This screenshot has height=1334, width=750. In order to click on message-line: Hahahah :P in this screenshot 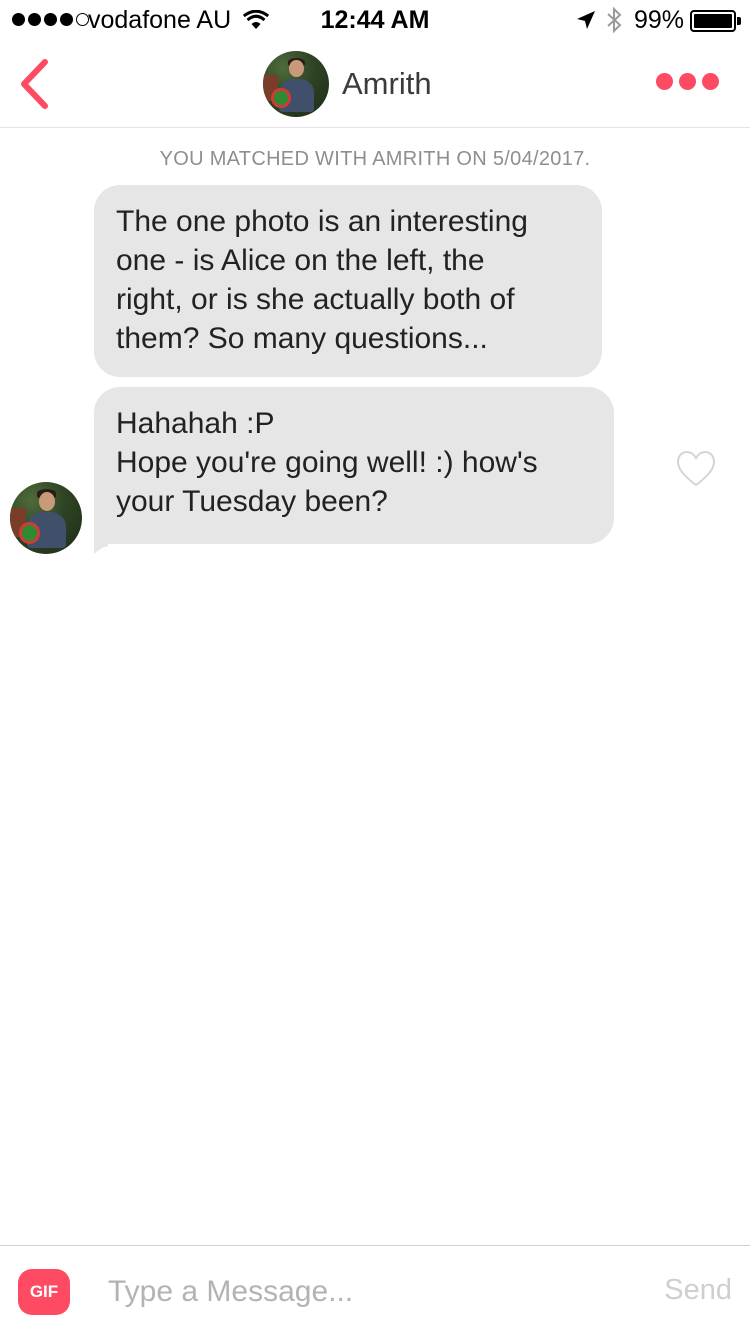, I will do `click(195, 423)`.